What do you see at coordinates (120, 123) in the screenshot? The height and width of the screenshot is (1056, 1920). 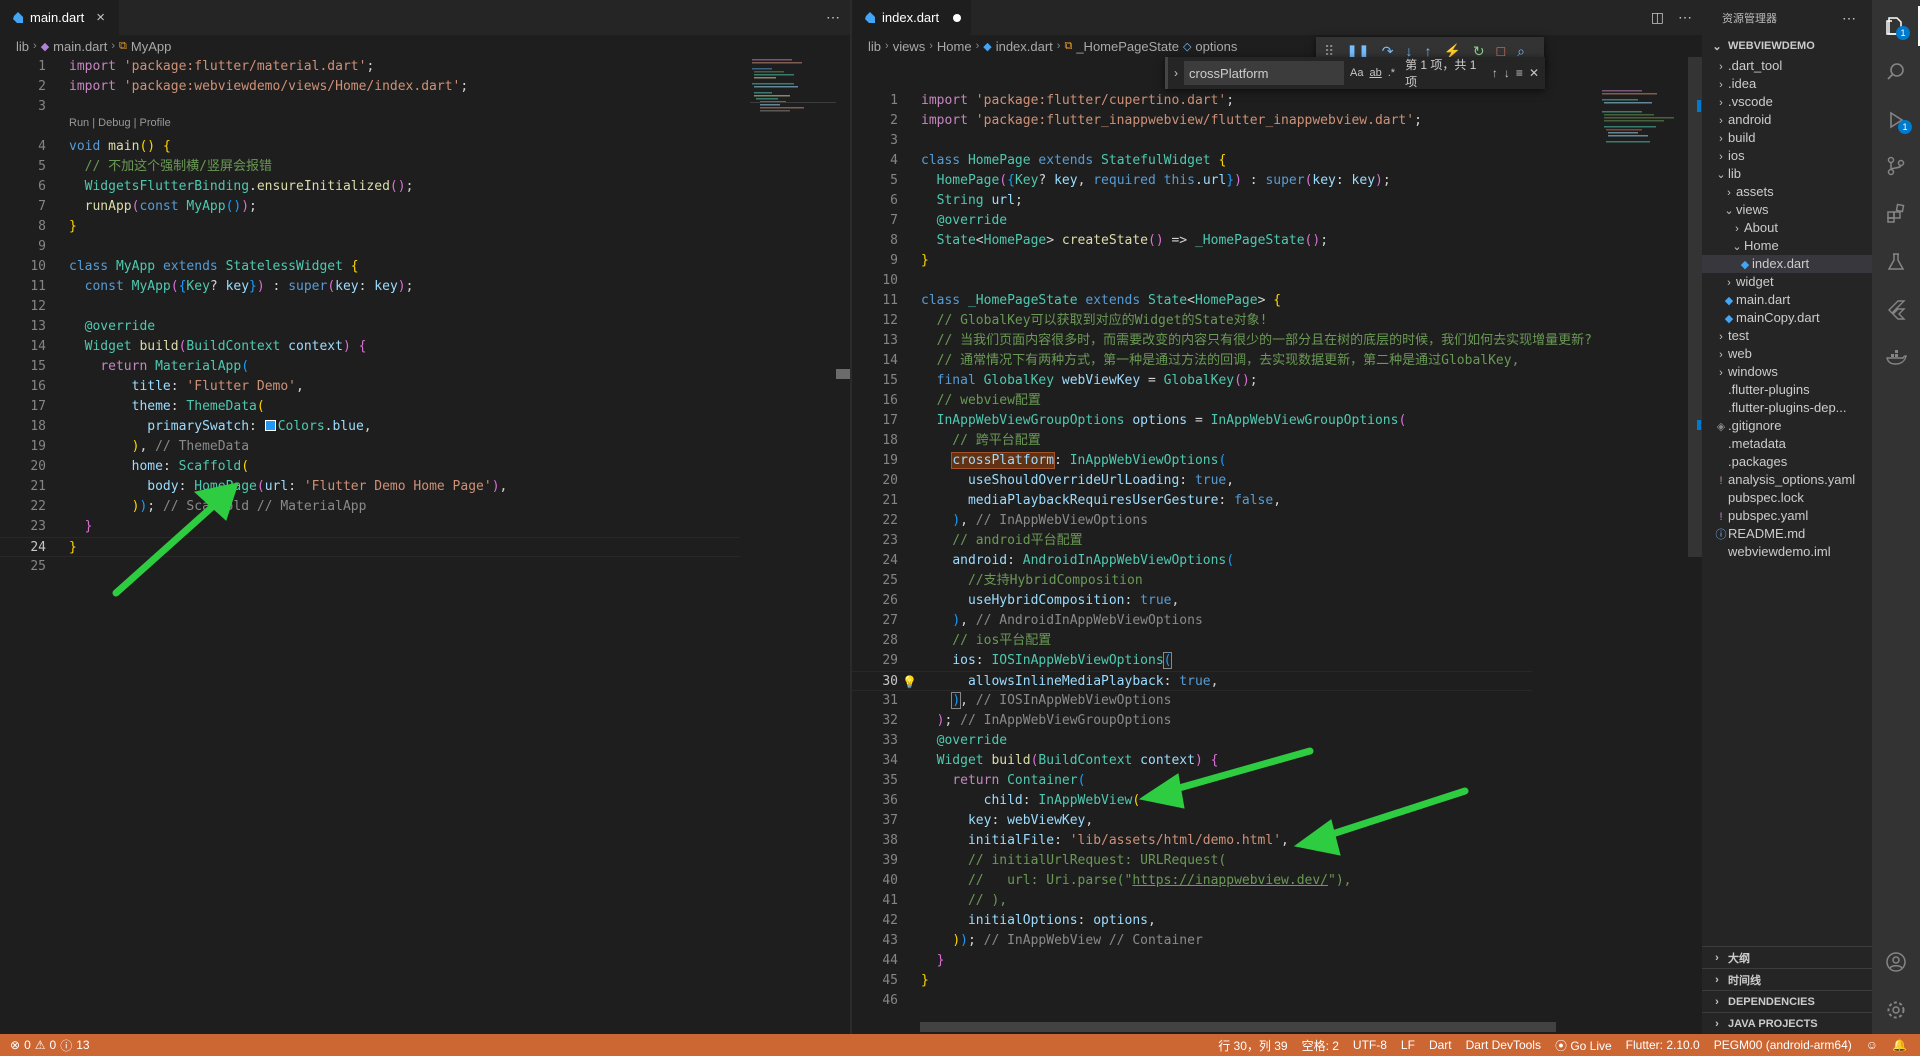 I see `codelens: Run | Debug | Profile` at bounding box center [120, 123].